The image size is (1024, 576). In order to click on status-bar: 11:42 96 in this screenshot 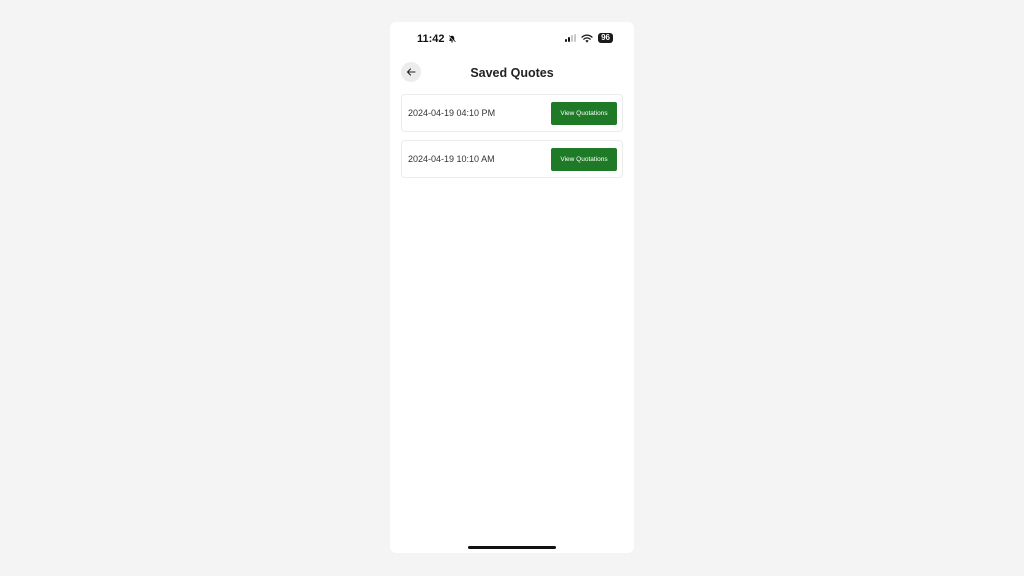, I will do `click(512, 39)`.